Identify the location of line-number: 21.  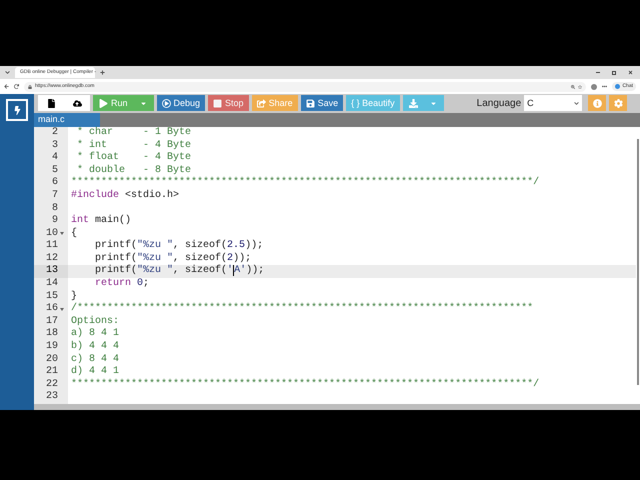
(52, 372).